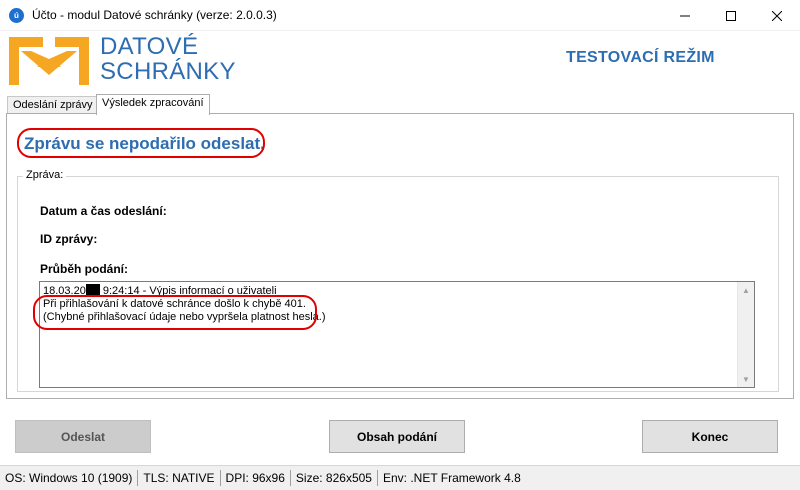  I want to click on scroll-up-icon: ▲, so click(746, 290).